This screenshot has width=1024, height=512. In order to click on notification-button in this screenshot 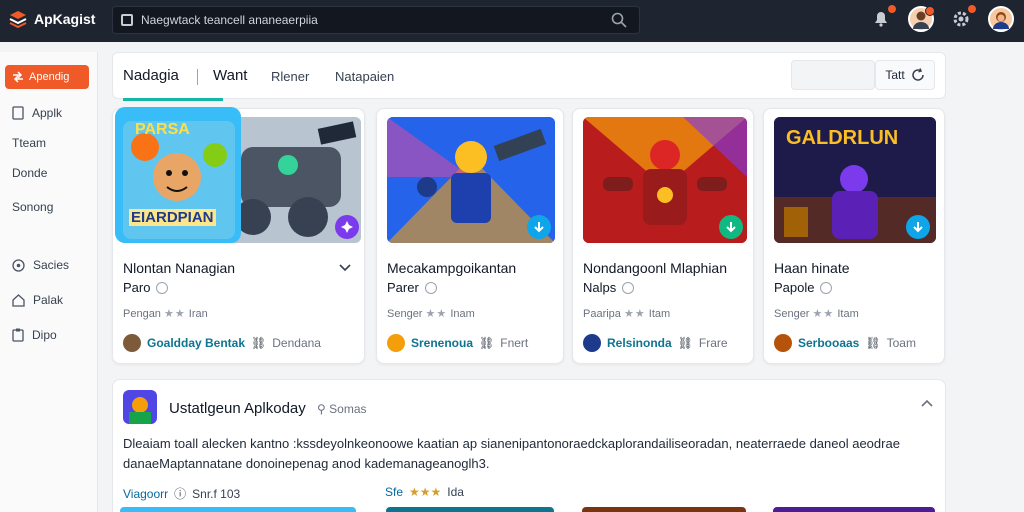, I will do `click(882, 18)`.